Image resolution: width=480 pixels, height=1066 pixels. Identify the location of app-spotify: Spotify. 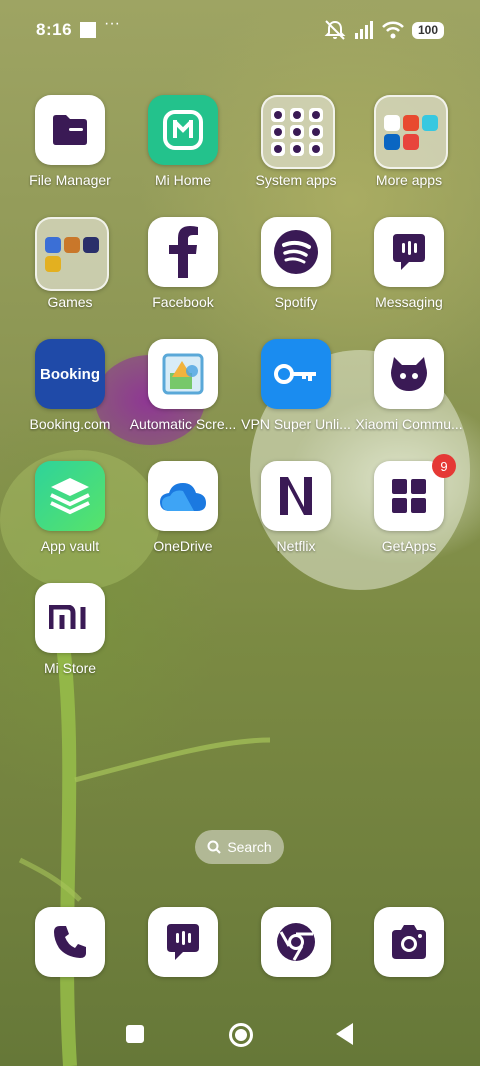
(296, 277).